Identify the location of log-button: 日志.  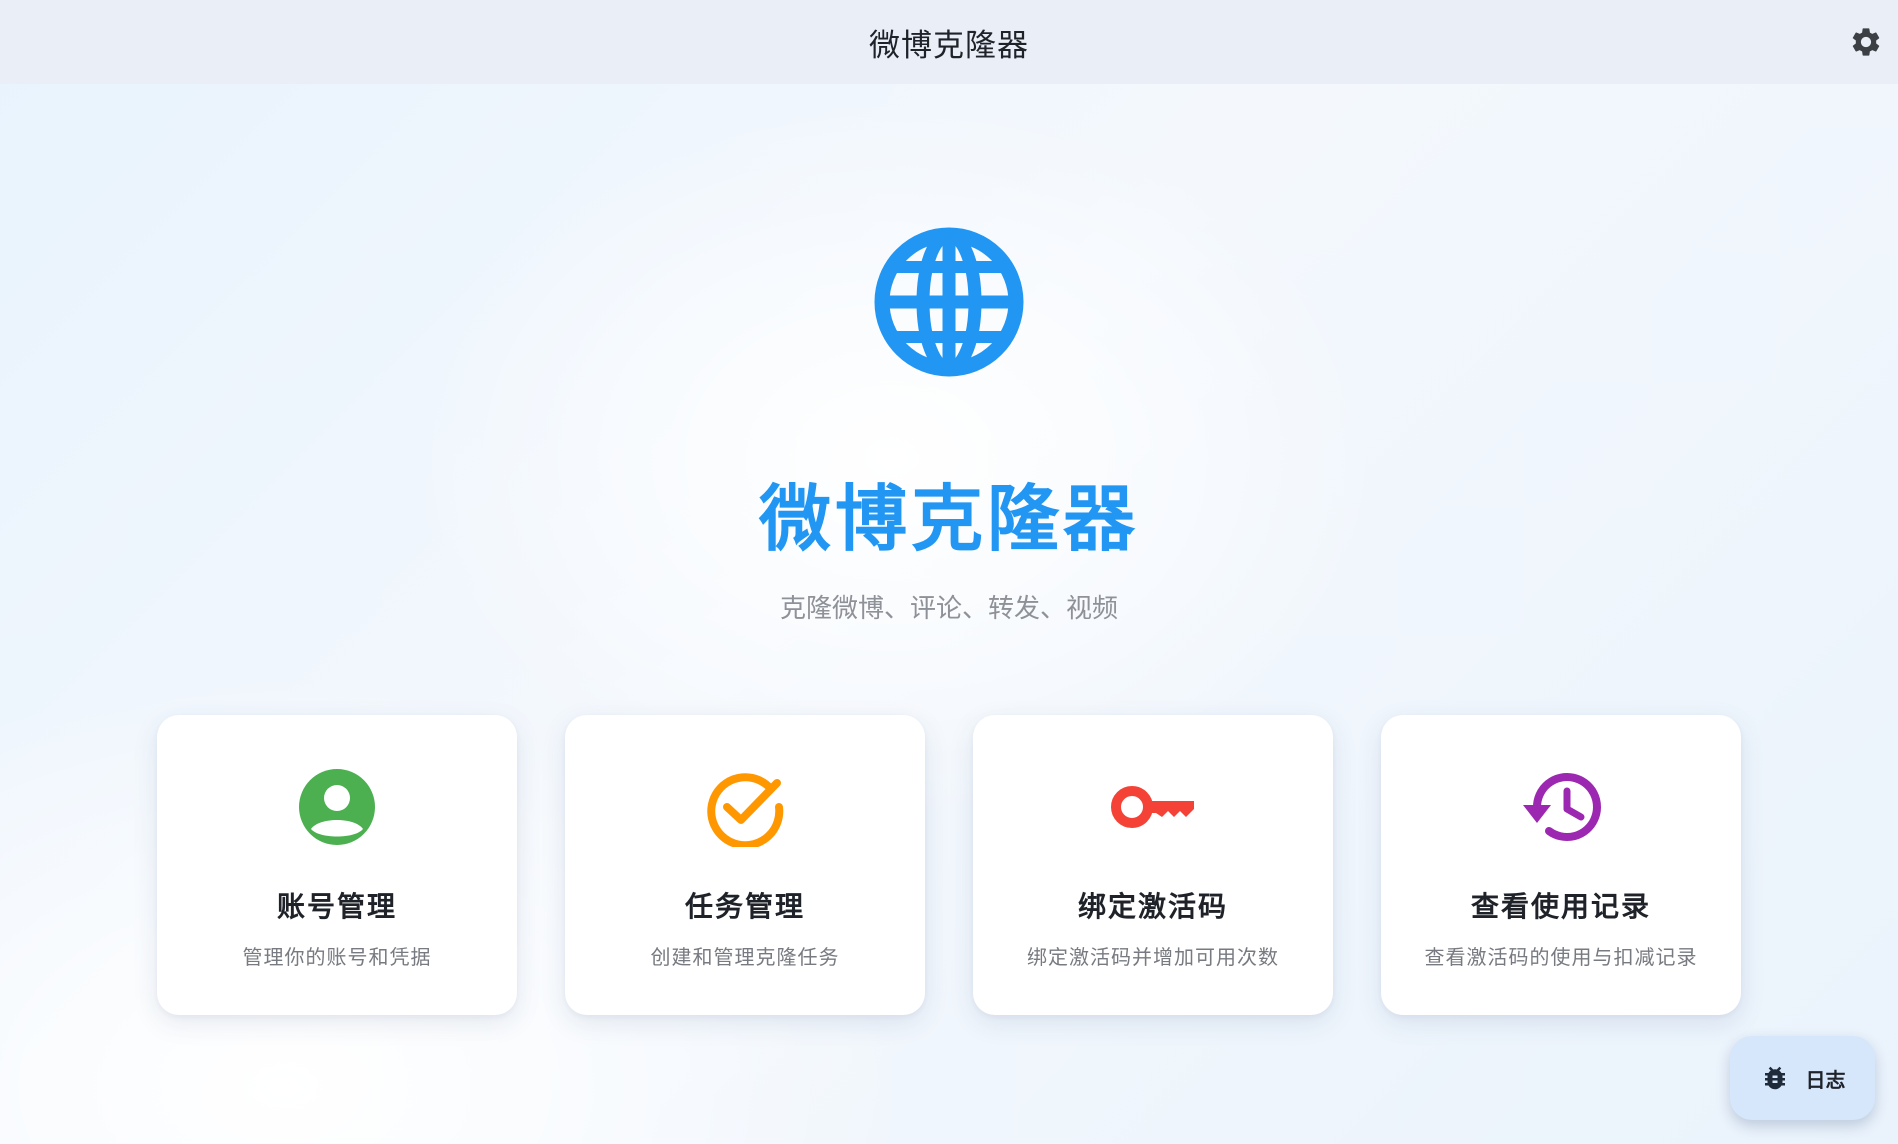
(1802, 1078).